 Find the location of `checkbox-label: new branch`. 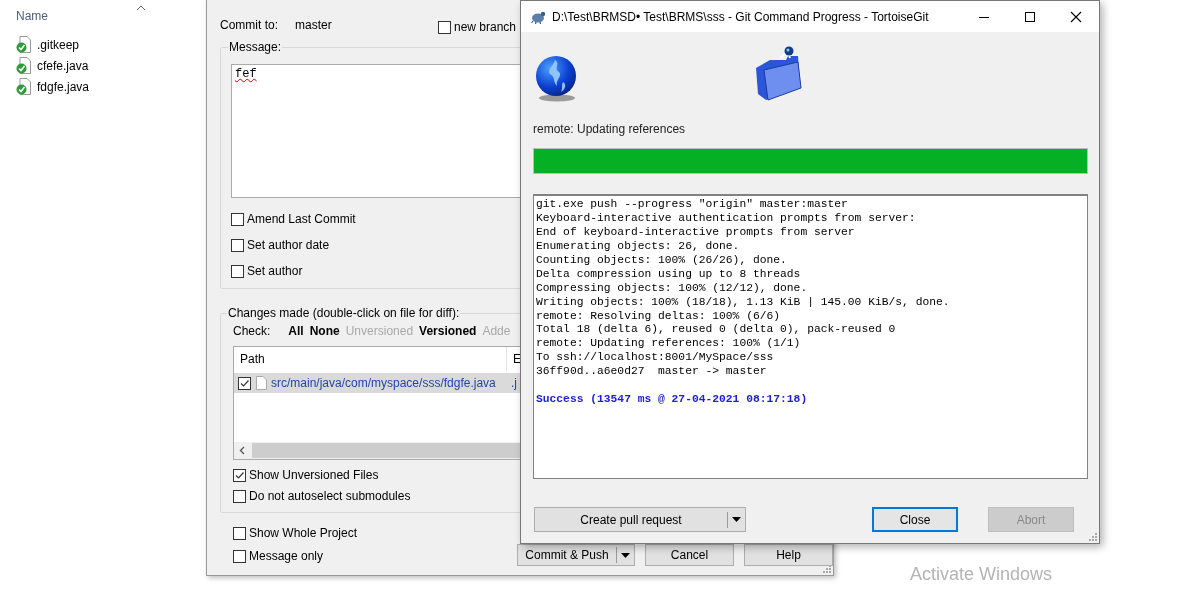

checkbox-label: new branch is located at coordinates (485, 27).